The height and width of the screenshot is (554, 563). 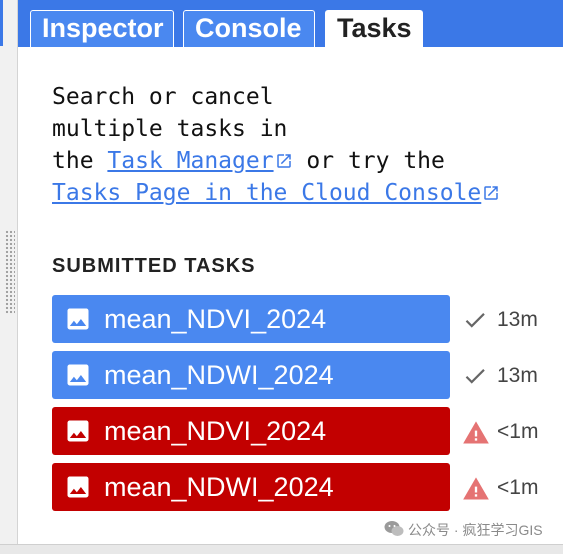 I want to click on tasks-page-cloud-console-link: Tasks Page in the Cloud Console, so click(x=276, y=193).